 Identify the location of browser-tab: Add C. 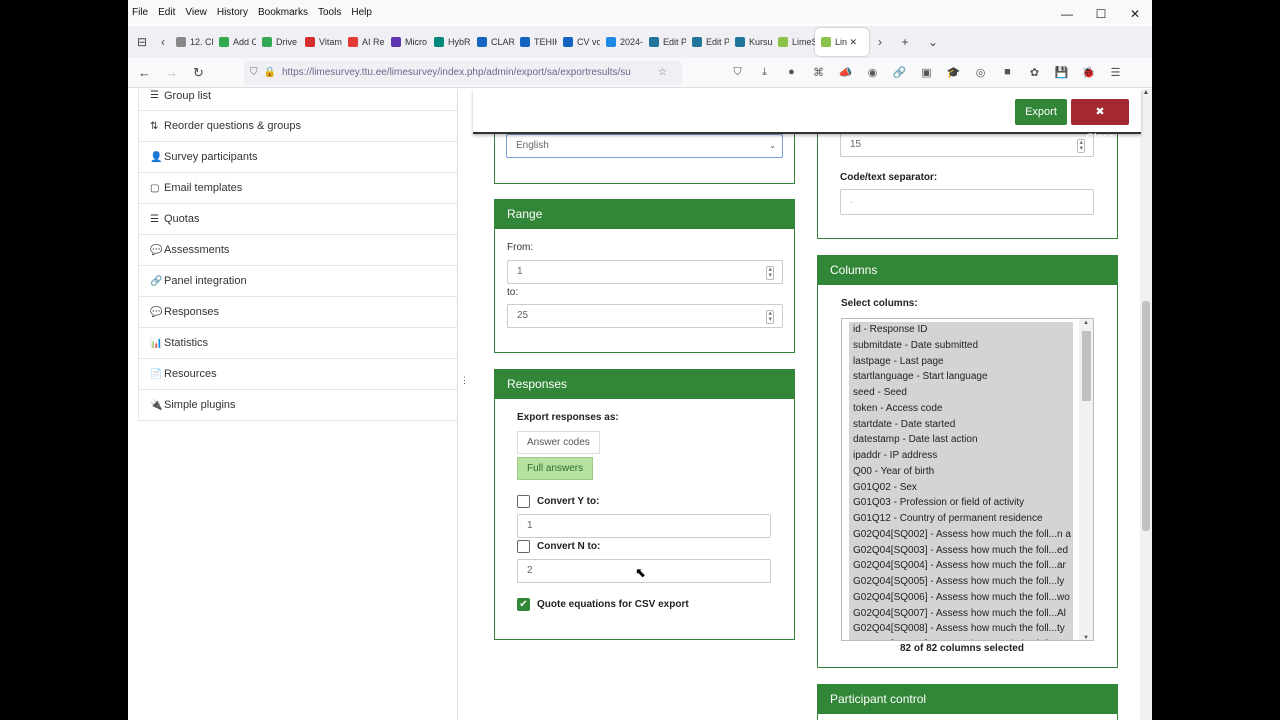
(234, 42).